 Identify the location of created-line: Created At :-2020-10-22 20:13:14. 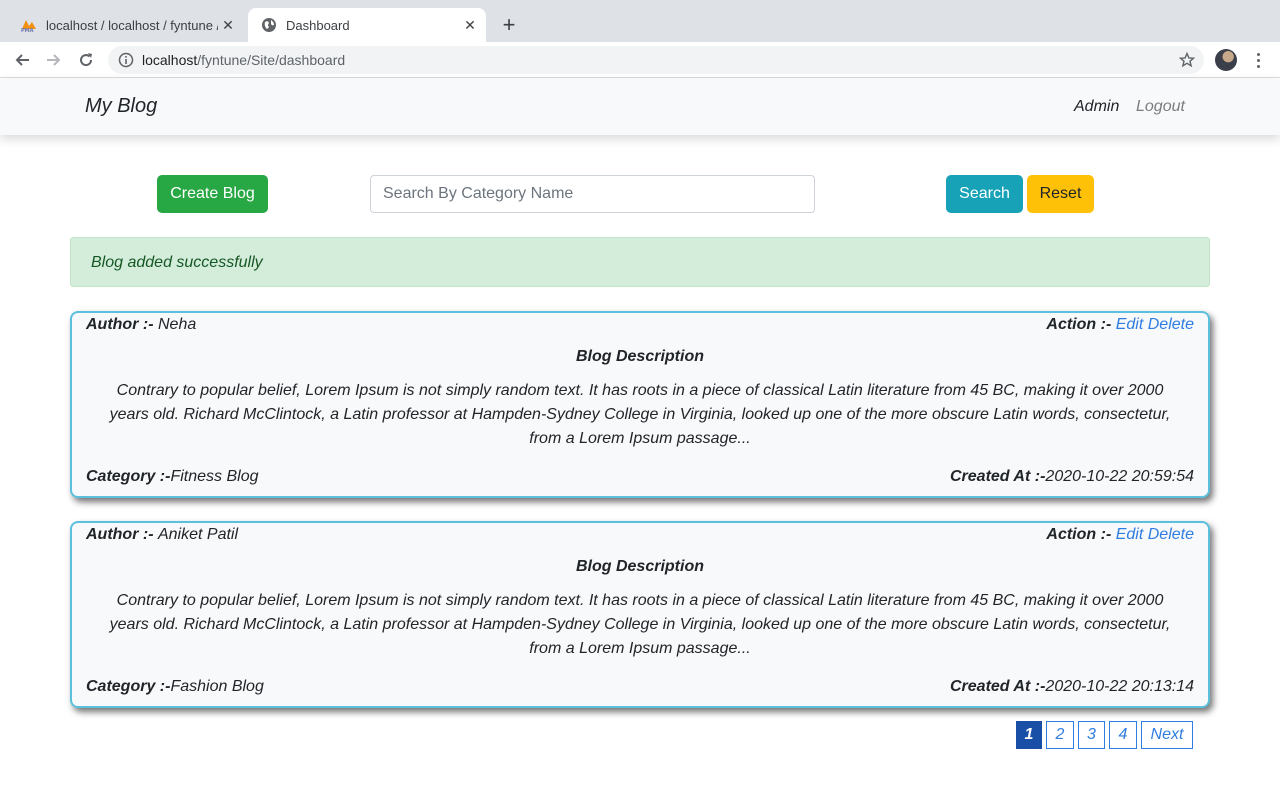
(1072, 687).